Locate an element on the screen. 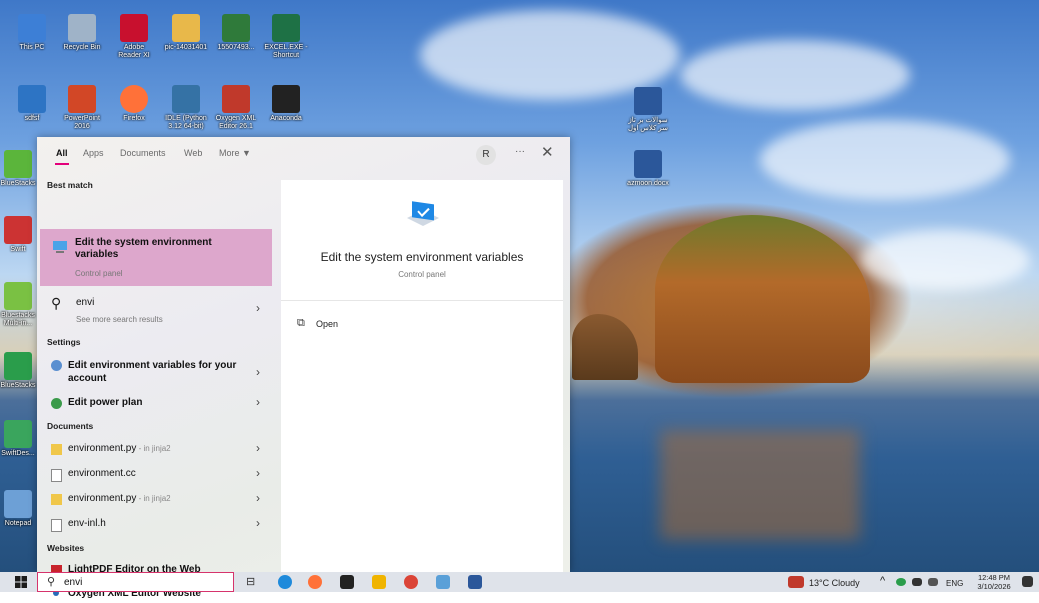 The width and height of the screenshot is (1039, 603). desktop-icon: Recycle Bin is located at coordinates (82, 33).